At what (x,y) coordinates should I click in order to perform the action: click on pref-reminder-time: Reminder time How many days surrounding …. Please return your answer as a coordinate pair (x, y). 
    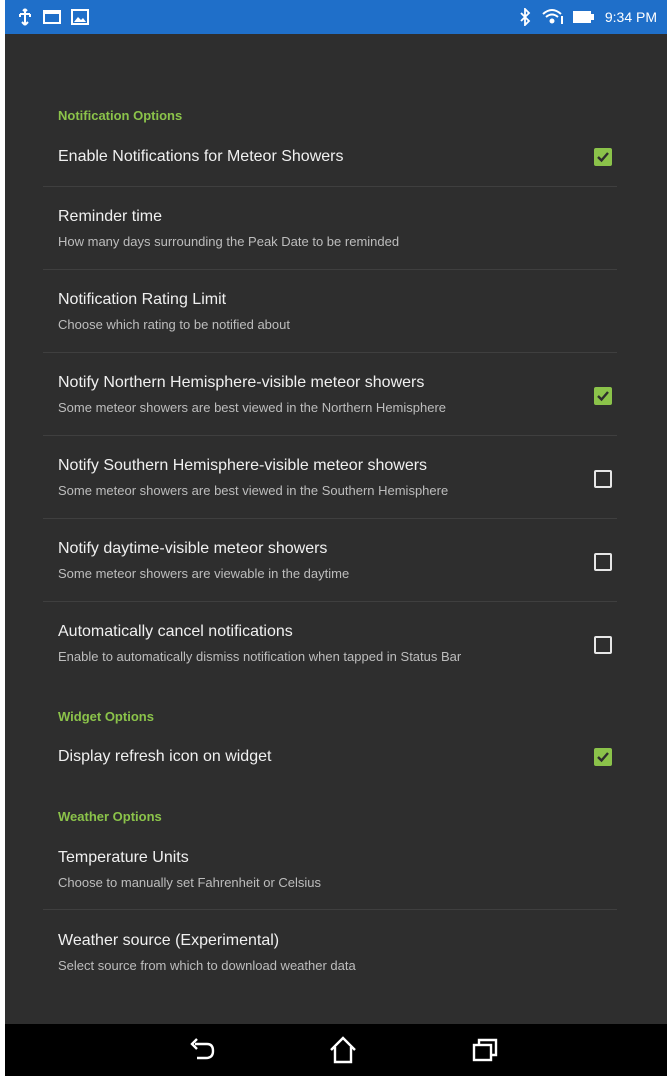
    Looking at the image, I should click on (329, 232).